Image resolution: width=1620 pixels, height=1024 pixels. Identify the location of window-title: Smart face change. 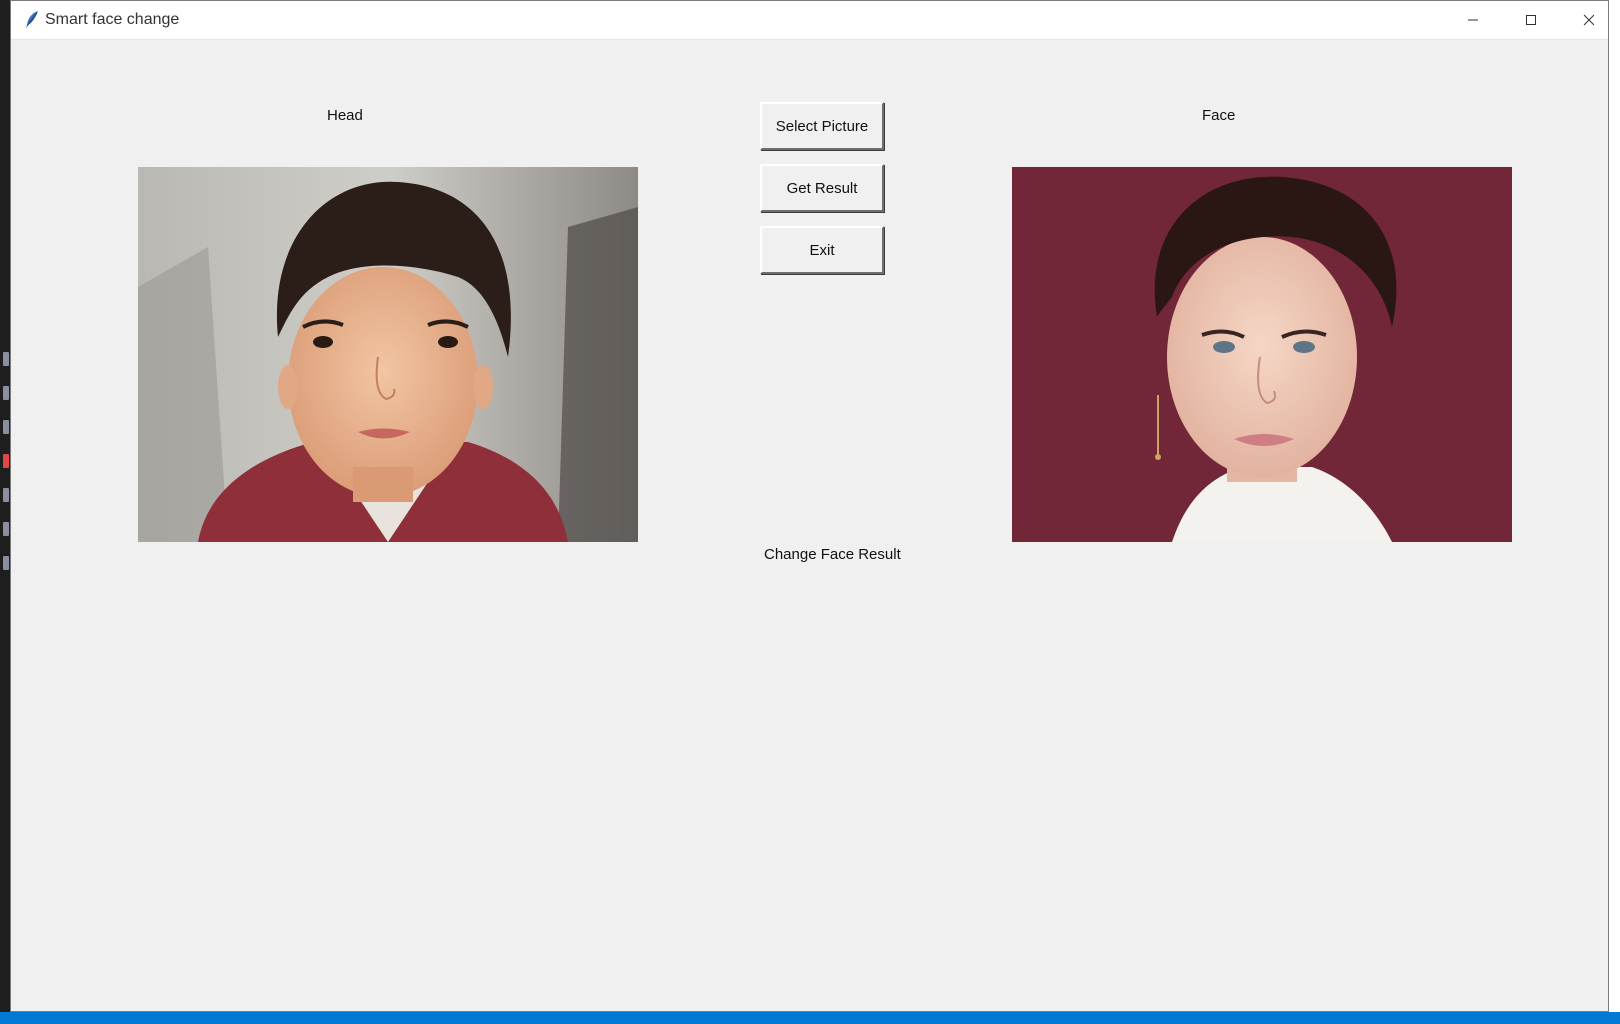
(112, 19).